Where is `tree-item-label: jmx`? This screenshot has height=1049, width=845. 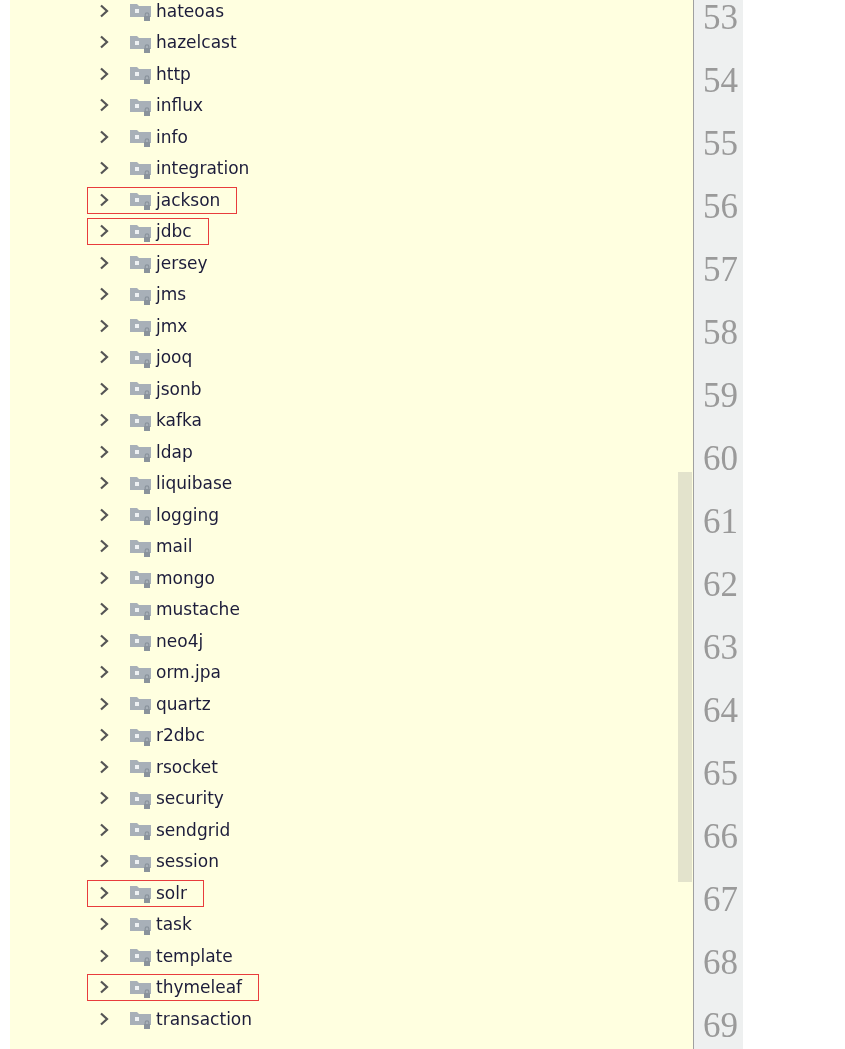 tree-item-label: jmx is located at coordinates (172, 325).